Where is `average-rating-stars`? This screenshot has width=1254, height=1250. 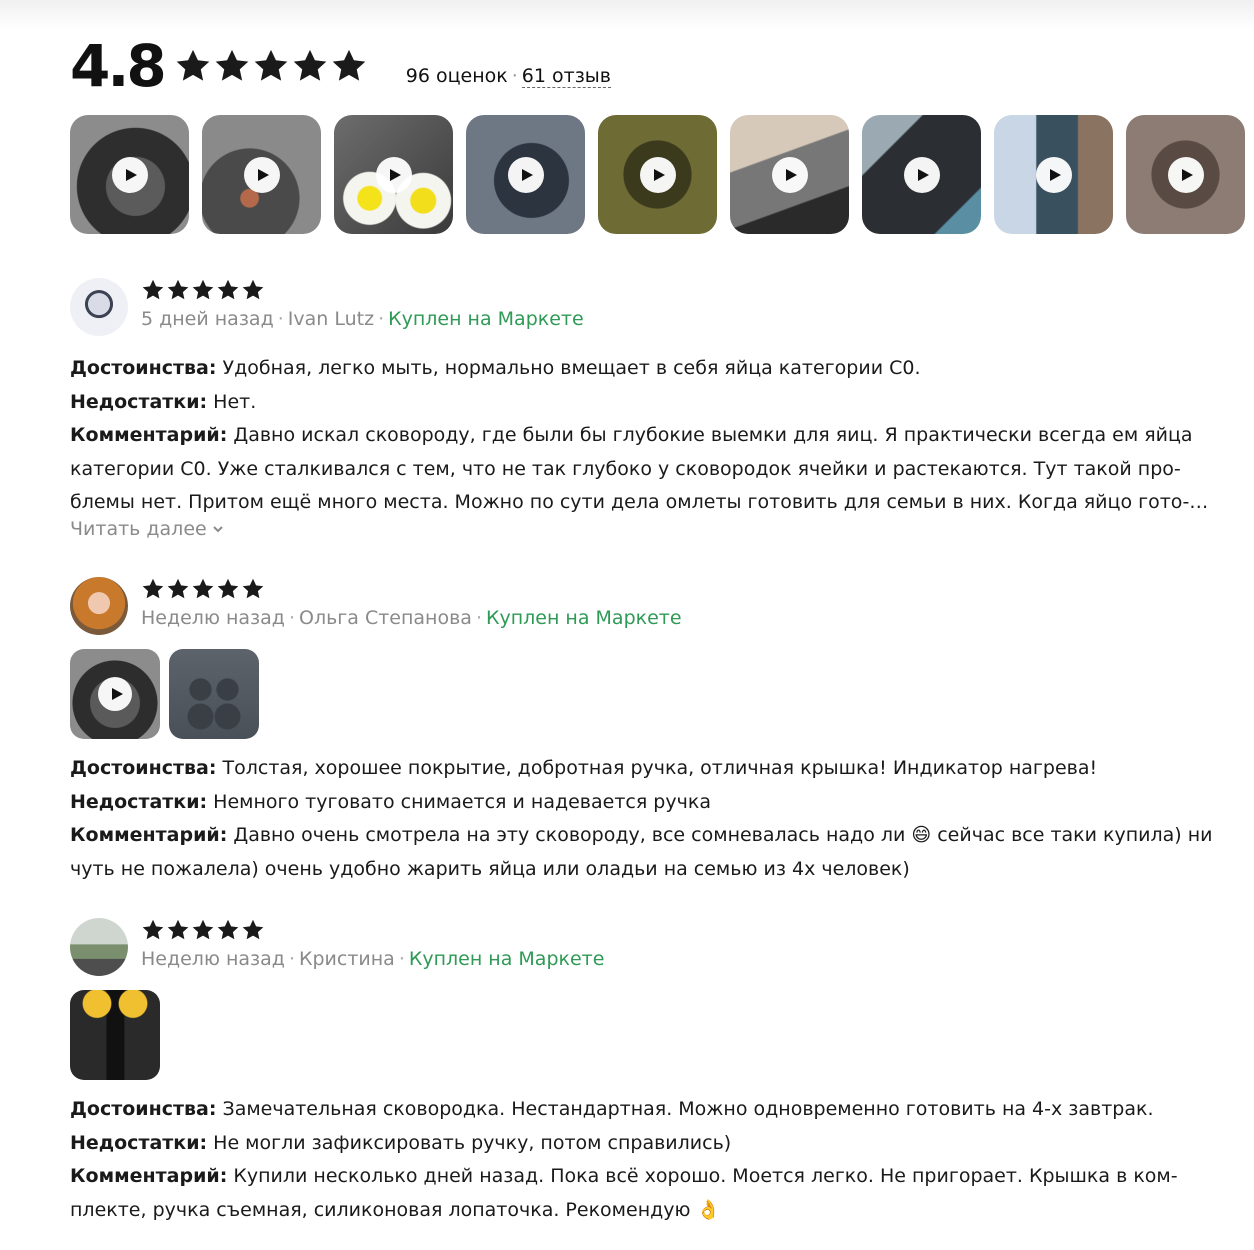
average-rating-stars is located at coordinates (271, 66).